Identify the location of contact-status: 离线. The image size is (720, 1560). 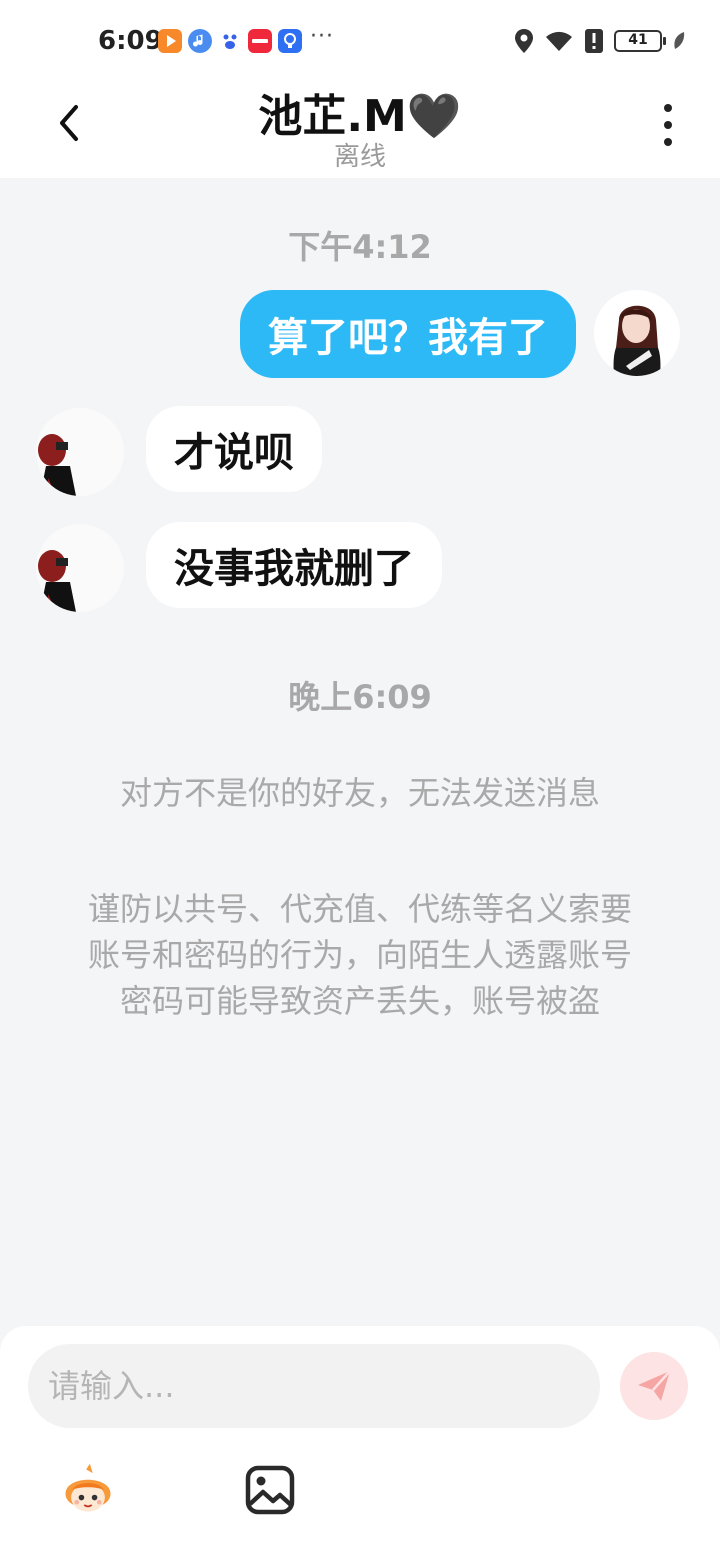
(359, 157).